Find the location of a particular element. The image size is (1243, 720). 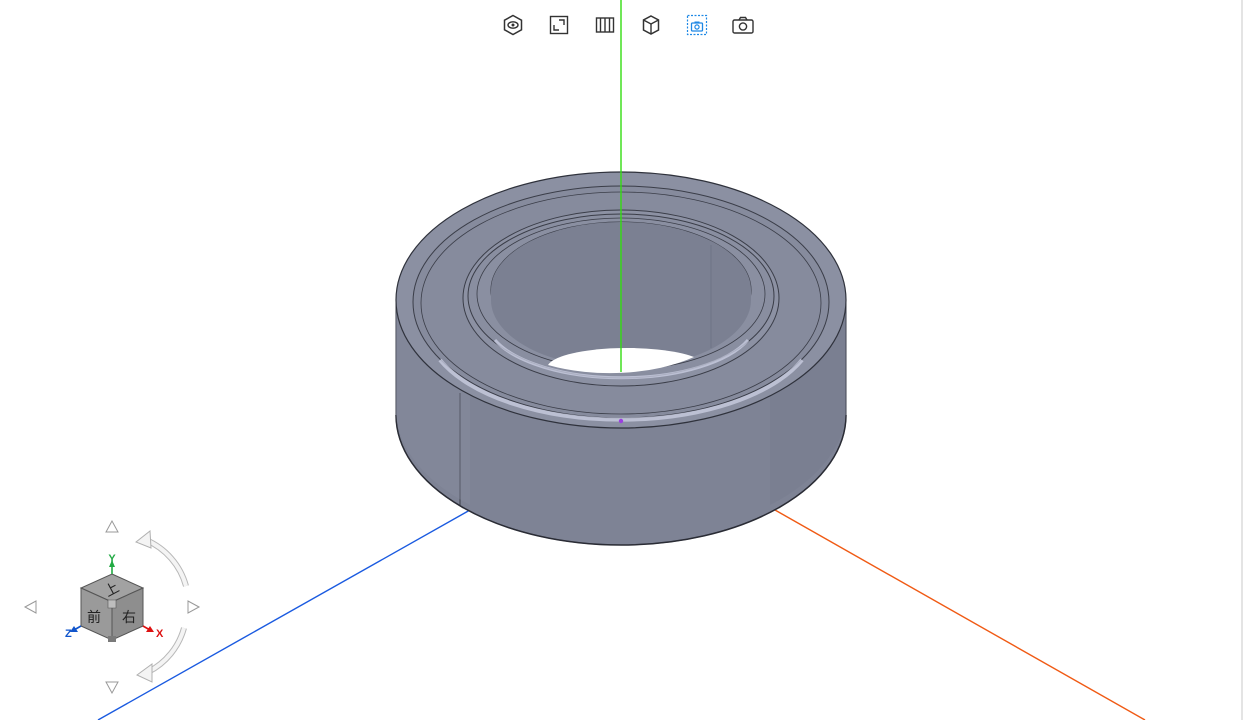

eye-hexagon-icon is located at coordinates (513, 25).